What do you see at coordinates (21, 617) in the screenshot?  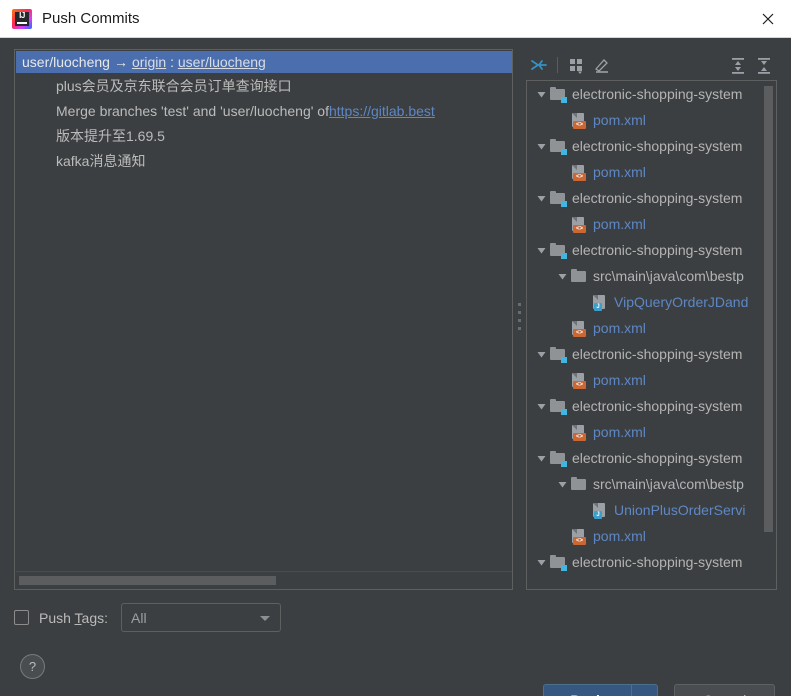 I see `push-tags-checkbox` at bounding box center [21, 617].